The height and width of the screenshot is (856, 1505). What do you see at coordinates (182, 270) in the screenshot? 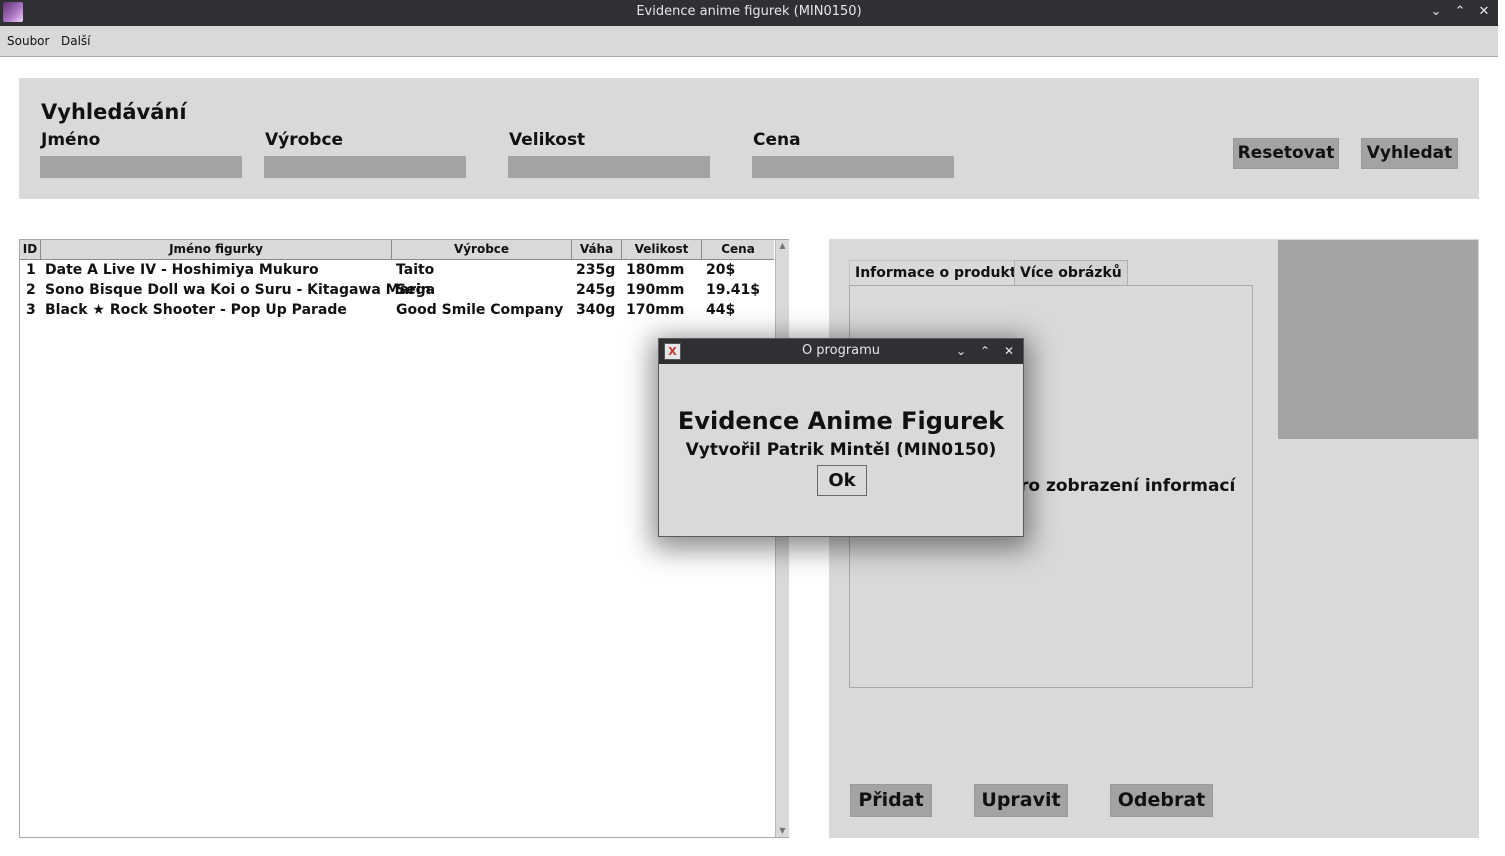
I see `cell-name: Date A Live IV - Hoshimiya Mukuro` at bounding box center [182, 270].